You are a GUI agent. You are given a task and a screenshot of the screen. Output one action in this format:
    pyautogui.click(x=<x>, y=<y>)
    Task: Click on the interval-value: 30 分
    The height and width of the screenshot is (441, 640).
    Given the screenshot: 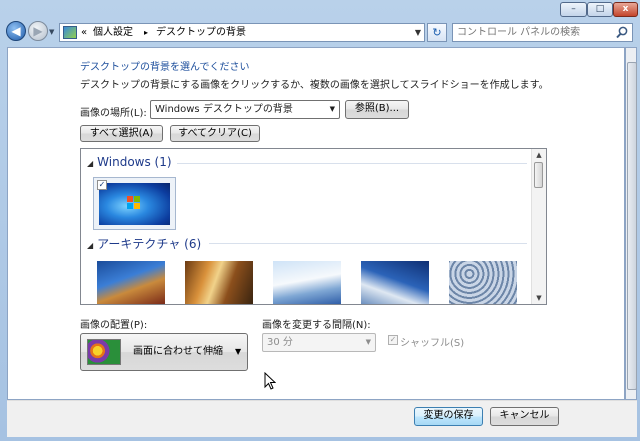 What is the action you would take?
    pyautogui.click(x=280, y=342)
    